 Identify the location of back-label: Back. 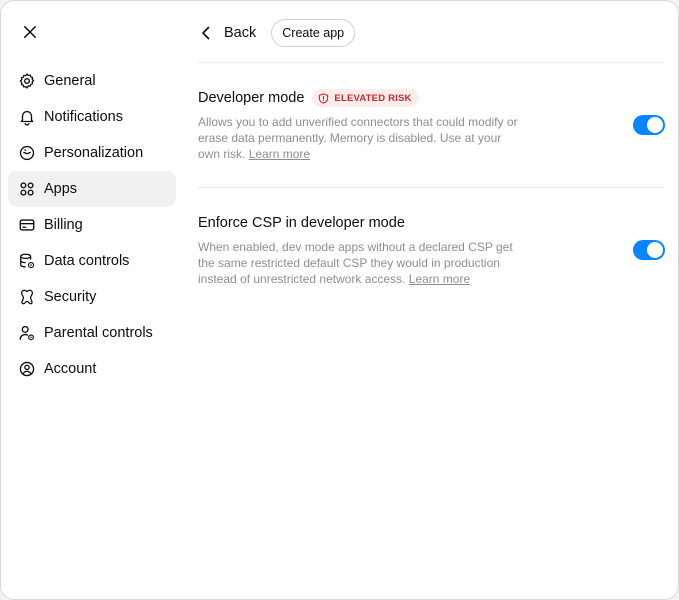
(240, 32).